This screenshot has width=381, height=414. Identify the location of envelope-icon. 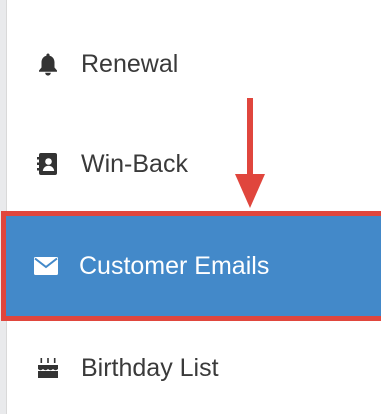
(46, 266).